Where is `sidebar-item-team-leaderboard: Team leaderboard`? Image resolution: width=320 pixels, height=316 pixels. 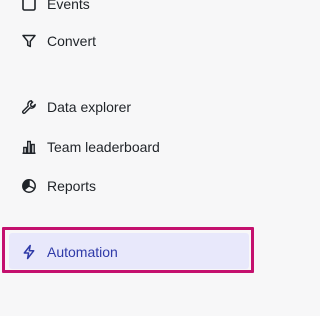
sidebar-item-team-leaderboard: Team leaderboard is located at coordinates (141, 147).